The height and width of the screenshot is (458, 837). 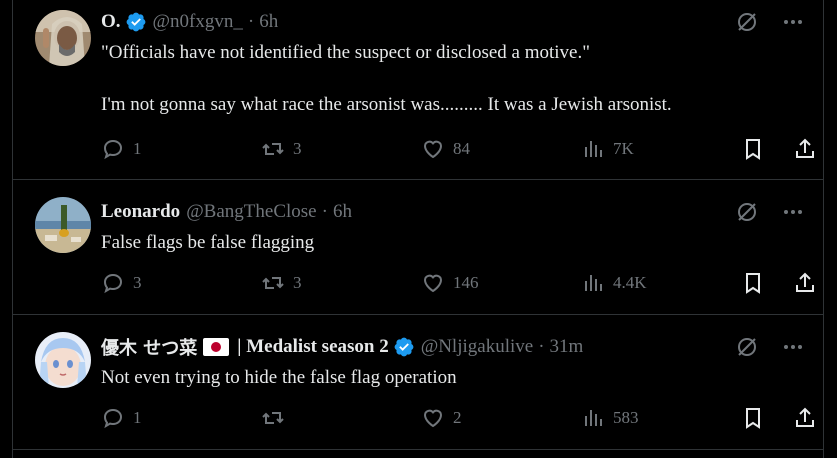 What do you see at coordinates (111, 22) in the screenshot?
I see `author-name: O.` at bounding box center [111, 22].